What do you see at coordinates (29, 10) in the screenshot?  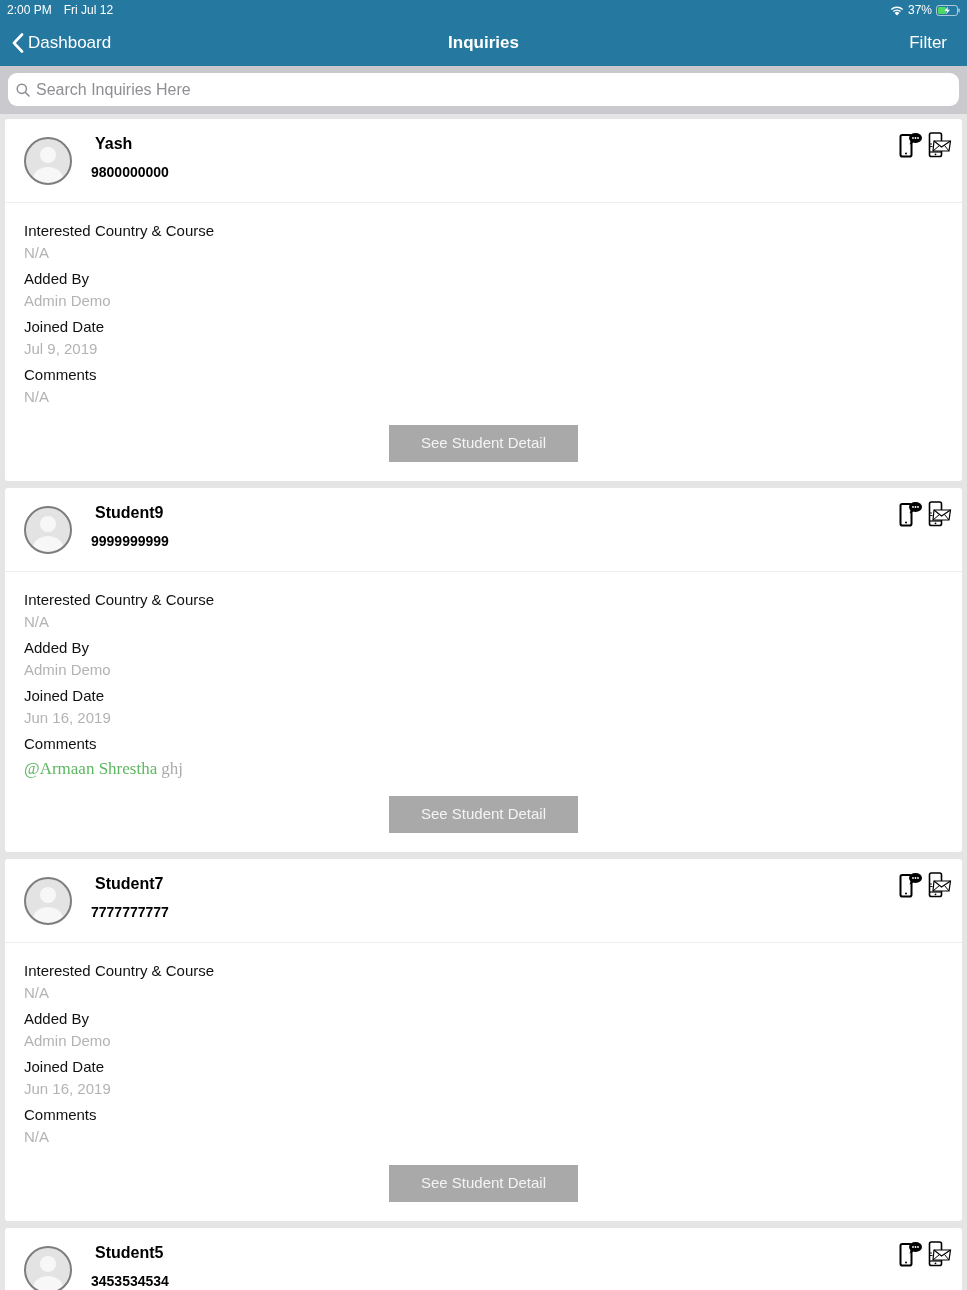 I see `status-time: 2:00 PM` at bounding box center [29, 10].